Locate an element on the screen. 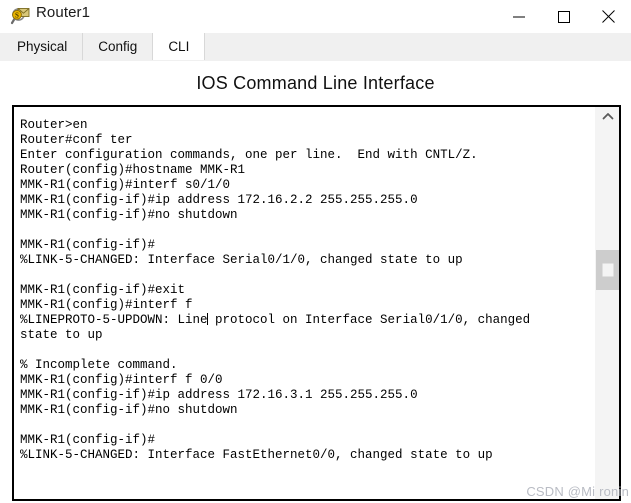 This screenshot has height=503, width=631. svg-text: S is located at coordinates (17, 16).